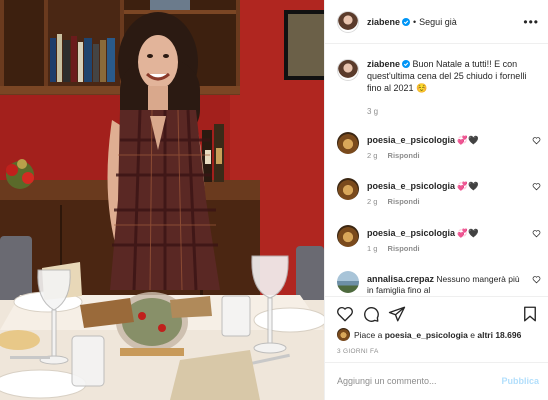 This screenshot has width=548, height=400. Describe the element at coordinates (520, 381) in the screenshot. I see `publish-button: Pubblica` at that location.